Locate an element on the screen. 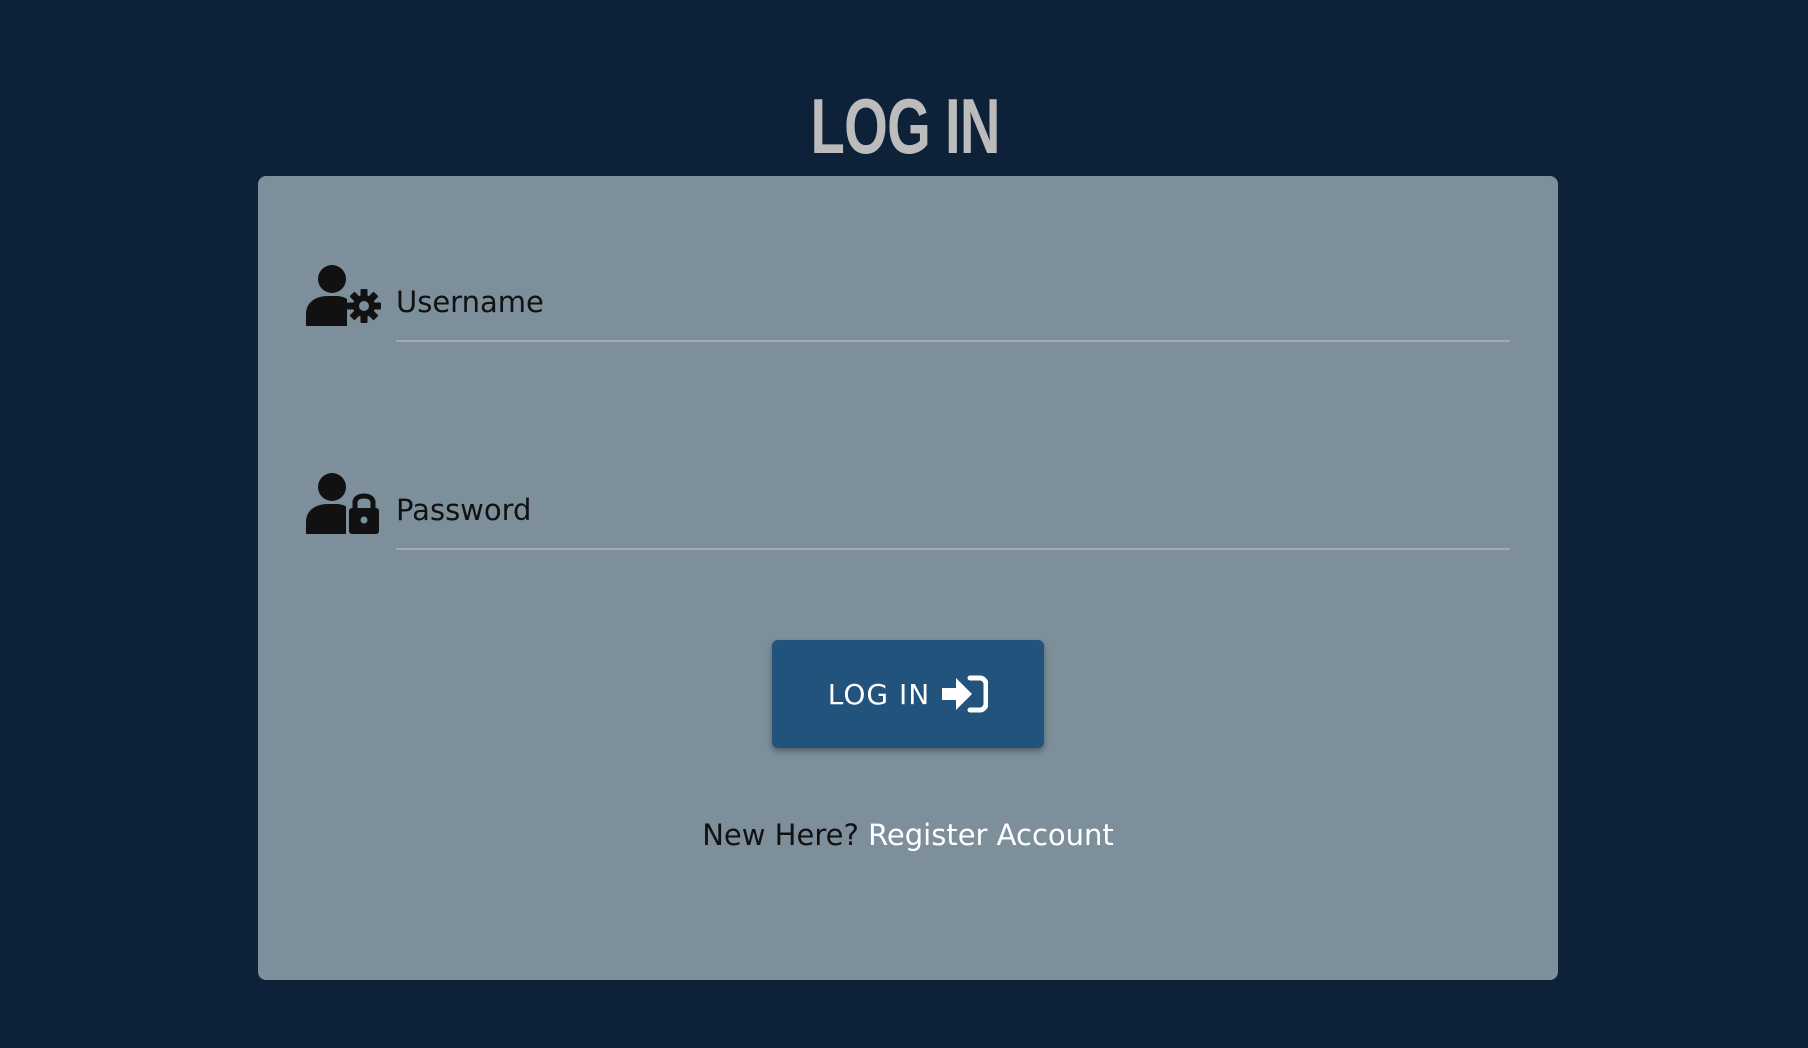 The image size is (1808, 1048). login-button-label: LOG IN is located at coordinates (879, 694).